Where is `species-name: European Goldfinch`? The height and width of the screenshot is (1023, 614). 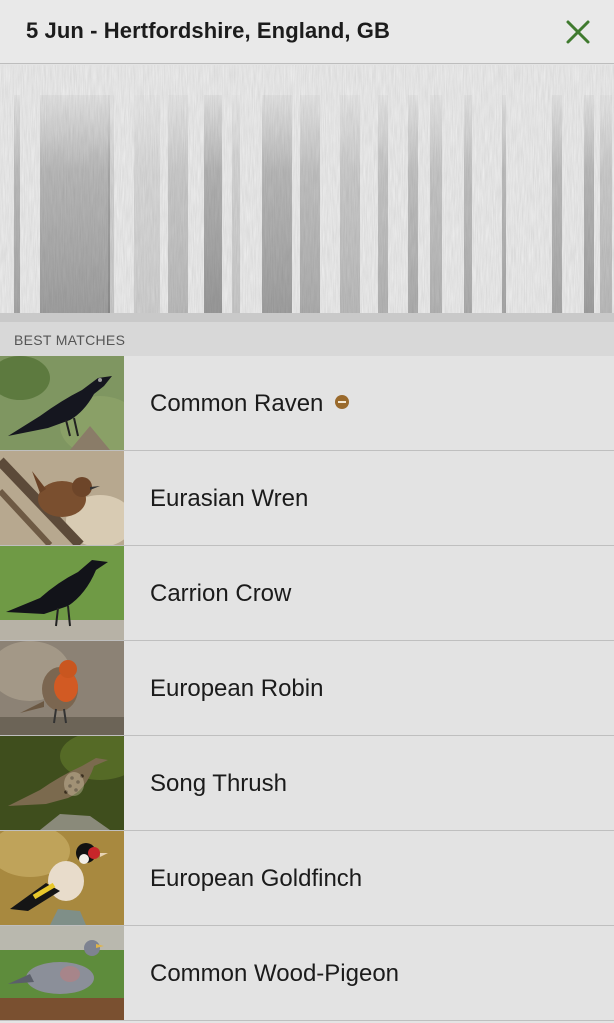 species-name: European Goldfinch is located at coordinates (256, 878).